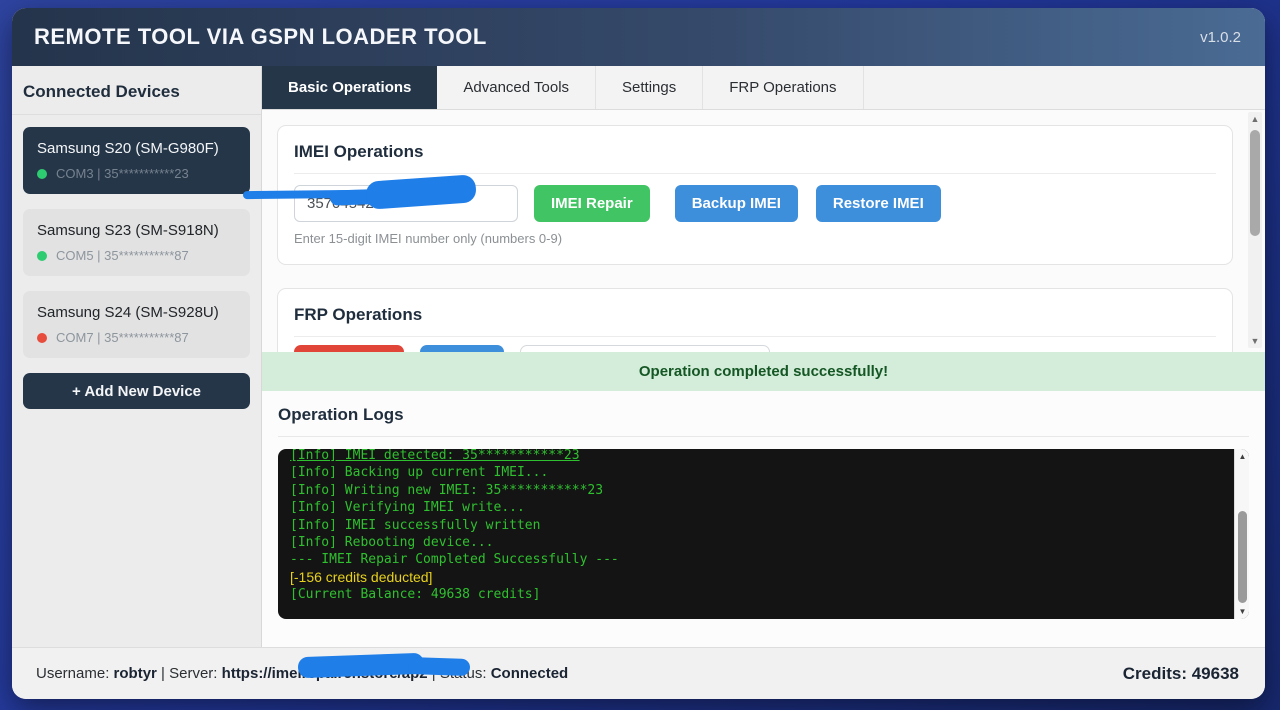 The image size is (1280, 710). I want to click on terminal-scrollbar: ▲ ▼, so click(1241, 534).